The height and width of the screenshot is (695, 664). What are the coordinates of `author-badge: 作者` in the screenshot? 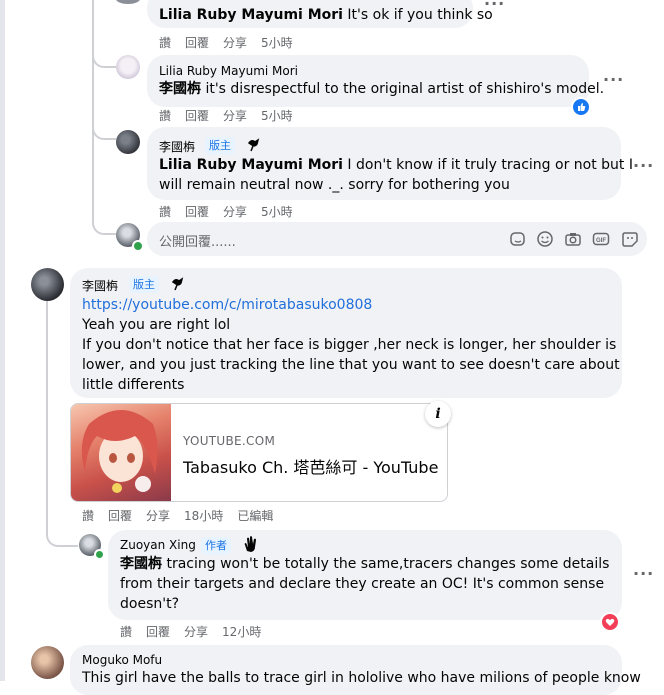 It's located at (216, 545).